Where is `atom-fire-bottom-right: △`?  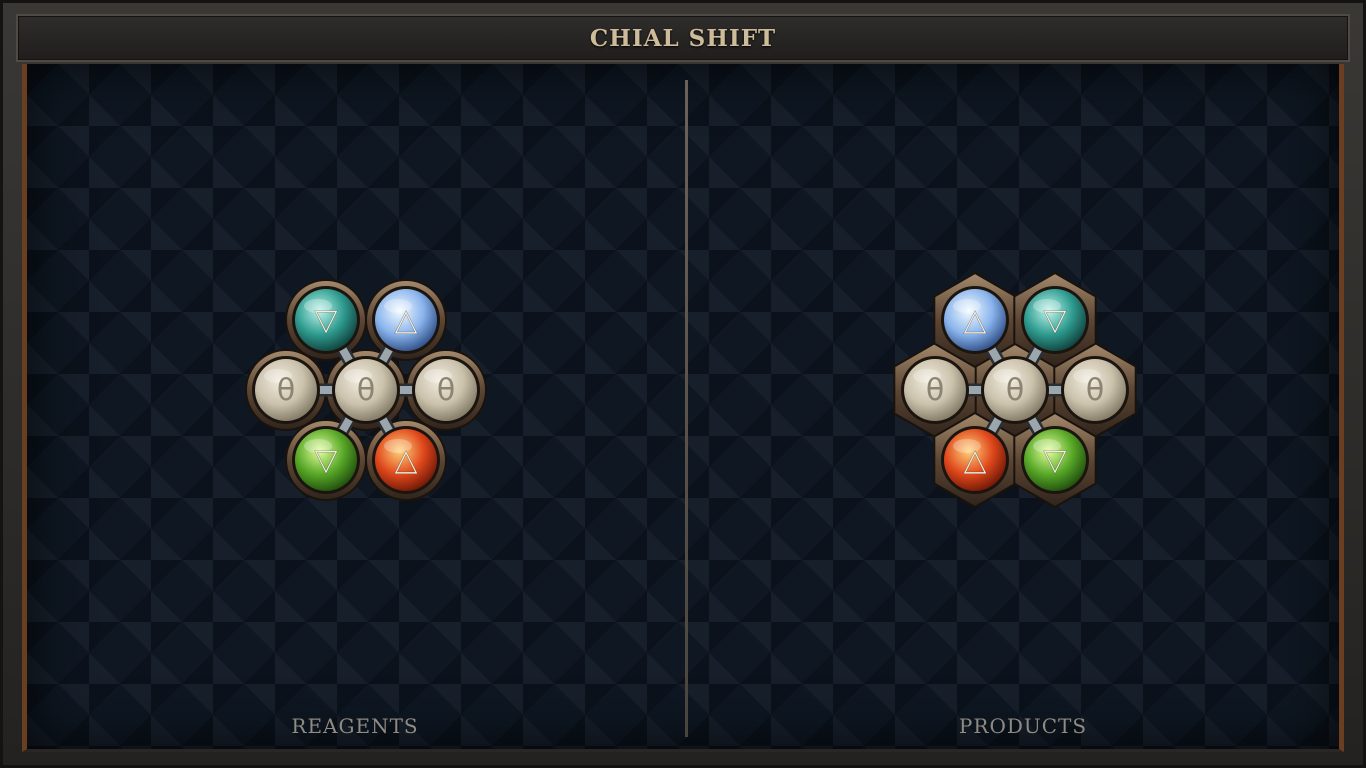
atom-fire-bottom-right: △ is located at coordinates (406, 460).